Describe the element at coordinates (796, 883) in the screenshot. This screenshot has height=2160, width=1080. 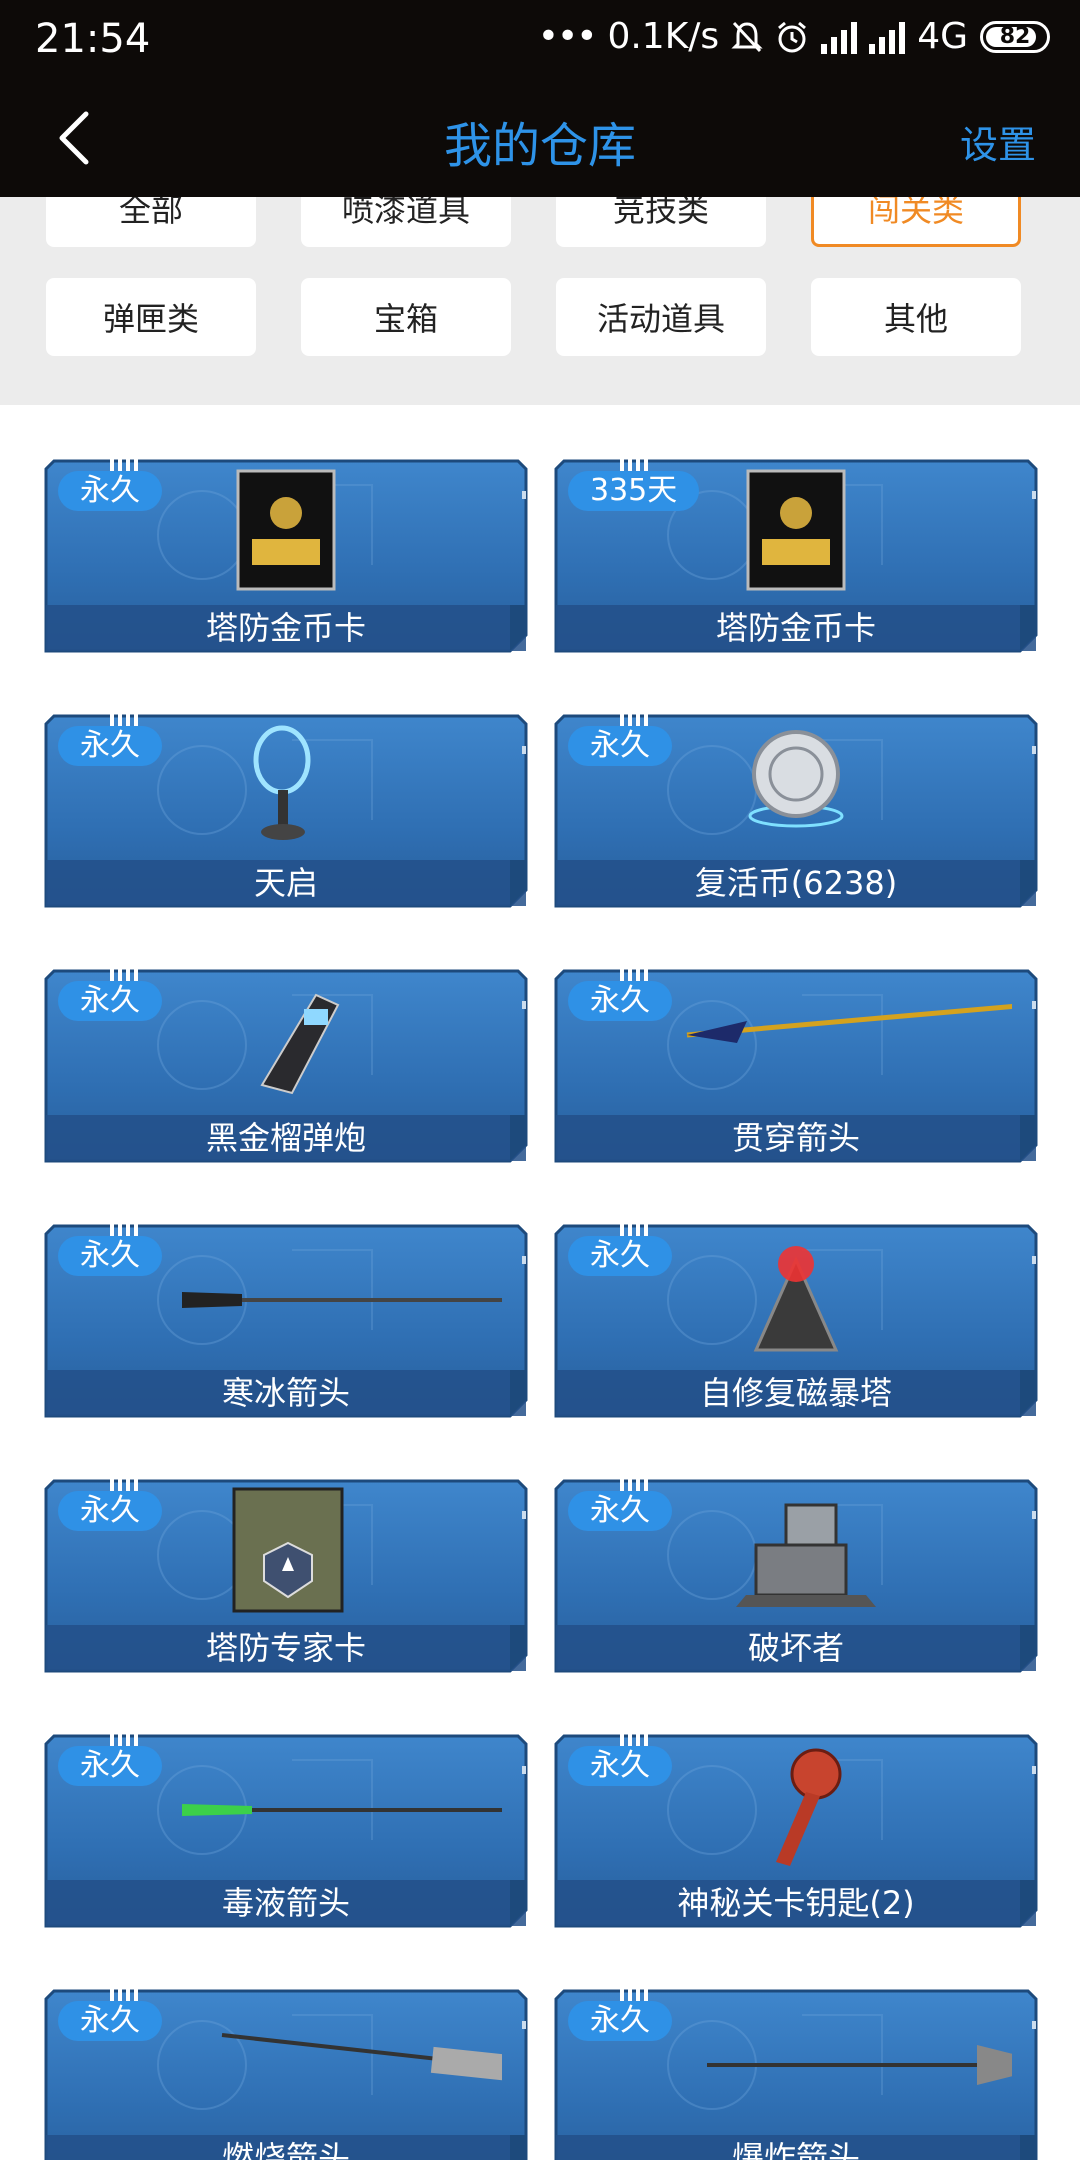
I see `item-name: 复活币(6238)` at that location.